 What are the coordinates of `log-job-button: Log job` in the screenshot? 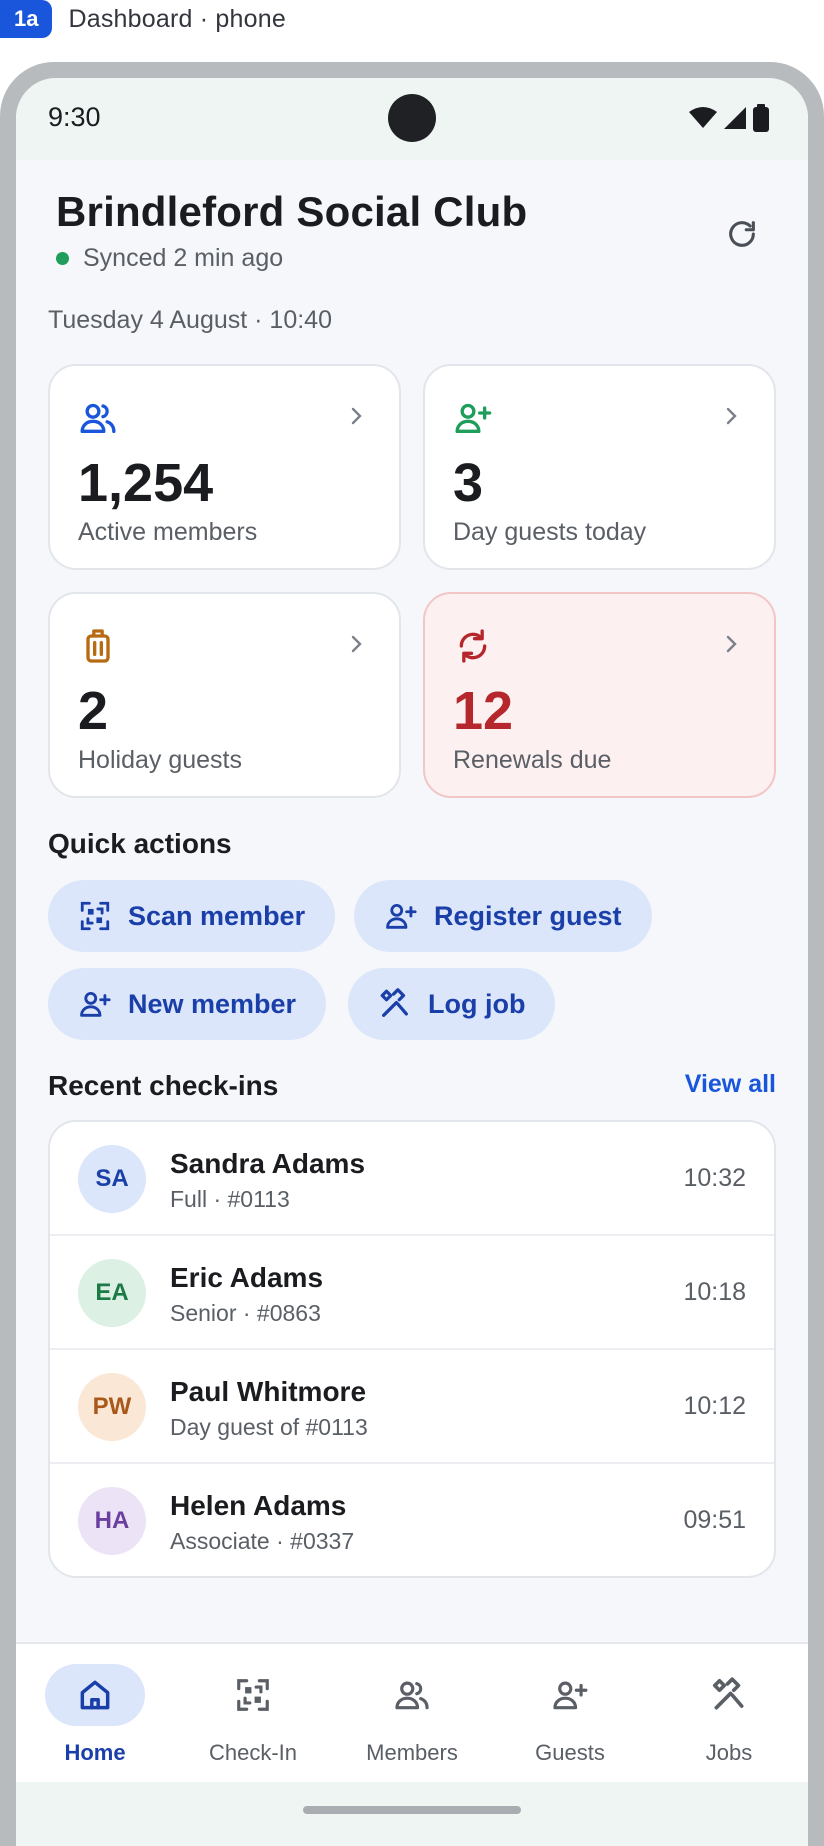 It's located at (452, 1004).